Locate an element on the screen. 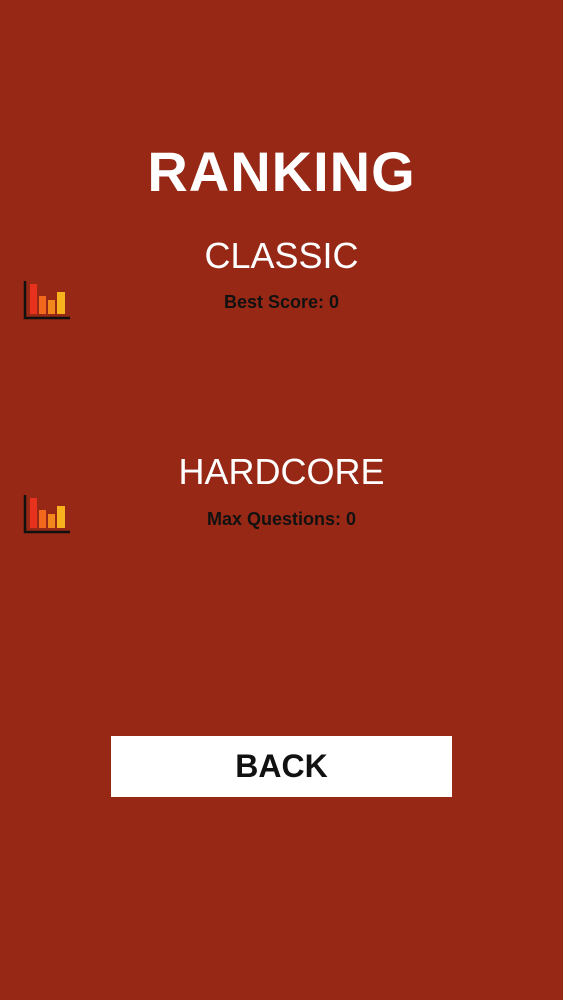 This screenshot has width=563, height=1000. page-title: RANKING is located at coordinates (281, 171).